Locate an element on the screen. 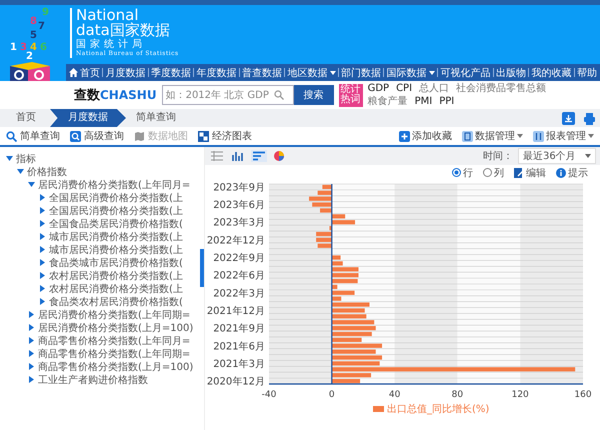 The width and height of the screenshot is (600, 430). hot-word-link: CPI is located at coordinates (404, 88).